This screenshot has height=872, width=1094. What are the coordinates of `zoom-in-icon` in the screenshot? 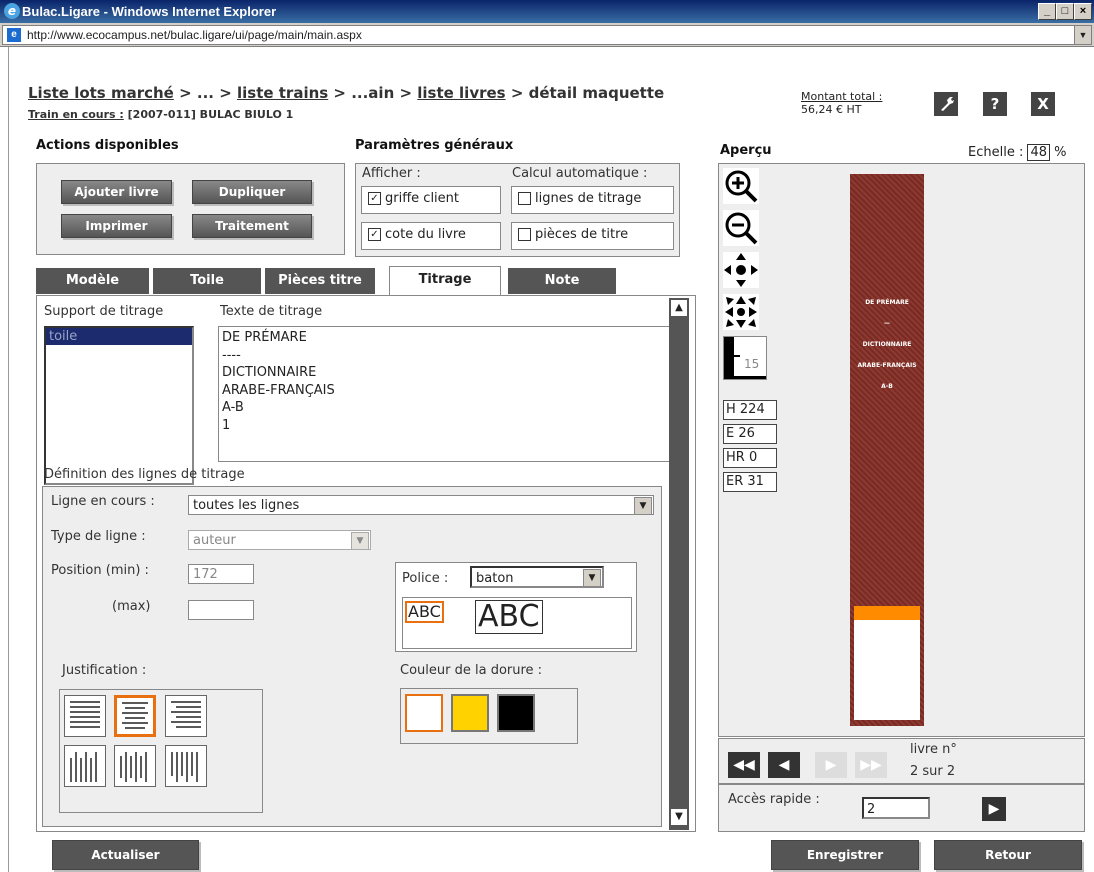 It's located at (741, 186).